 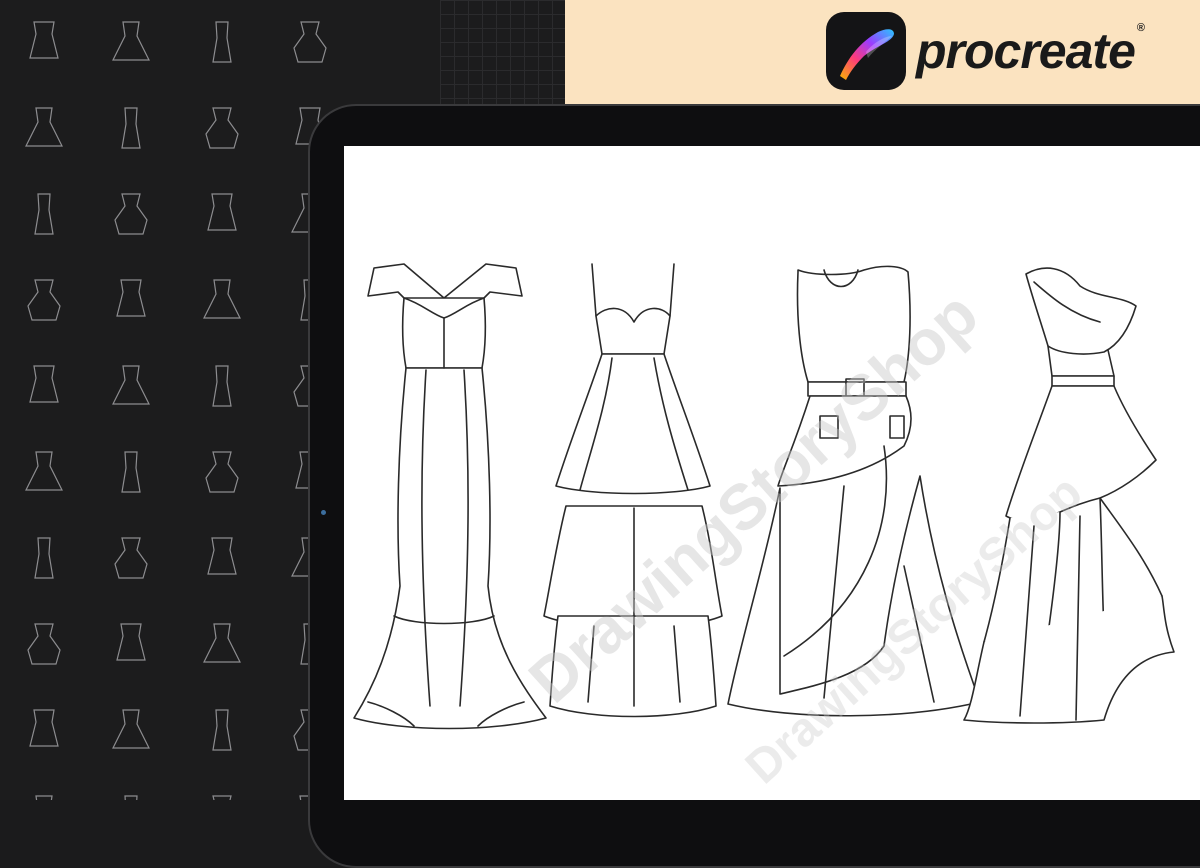 I want to click on procreate-wordmark: procreate ®, so click(x=1030, y=51).